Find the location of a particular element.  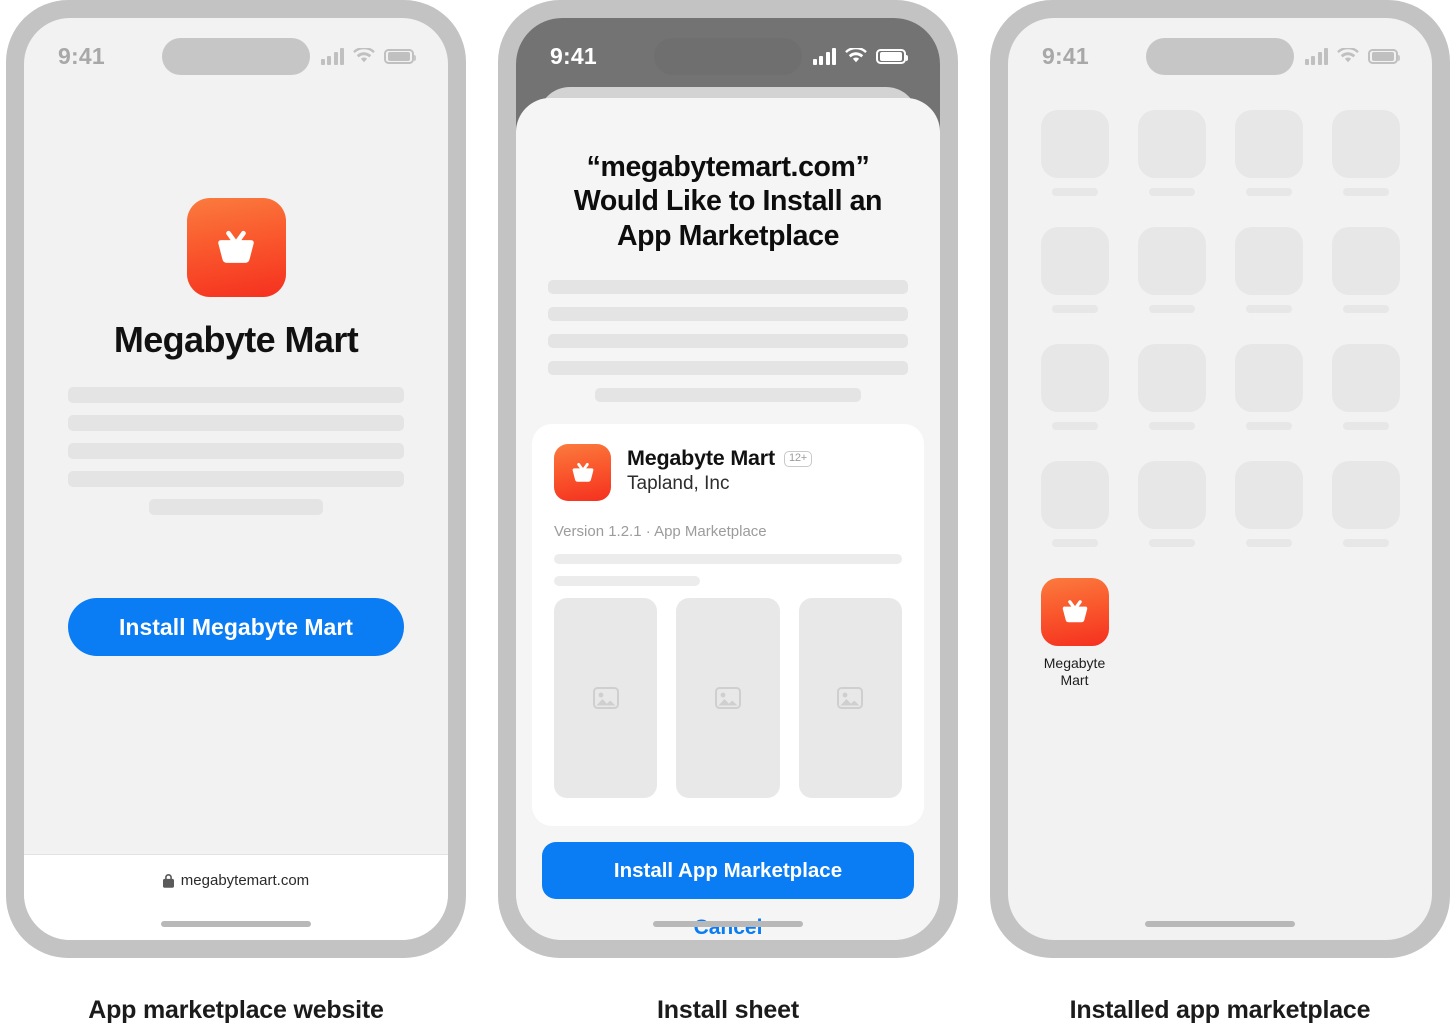

panel-caption: App marketplace website is located at coordinates (236, 1010).